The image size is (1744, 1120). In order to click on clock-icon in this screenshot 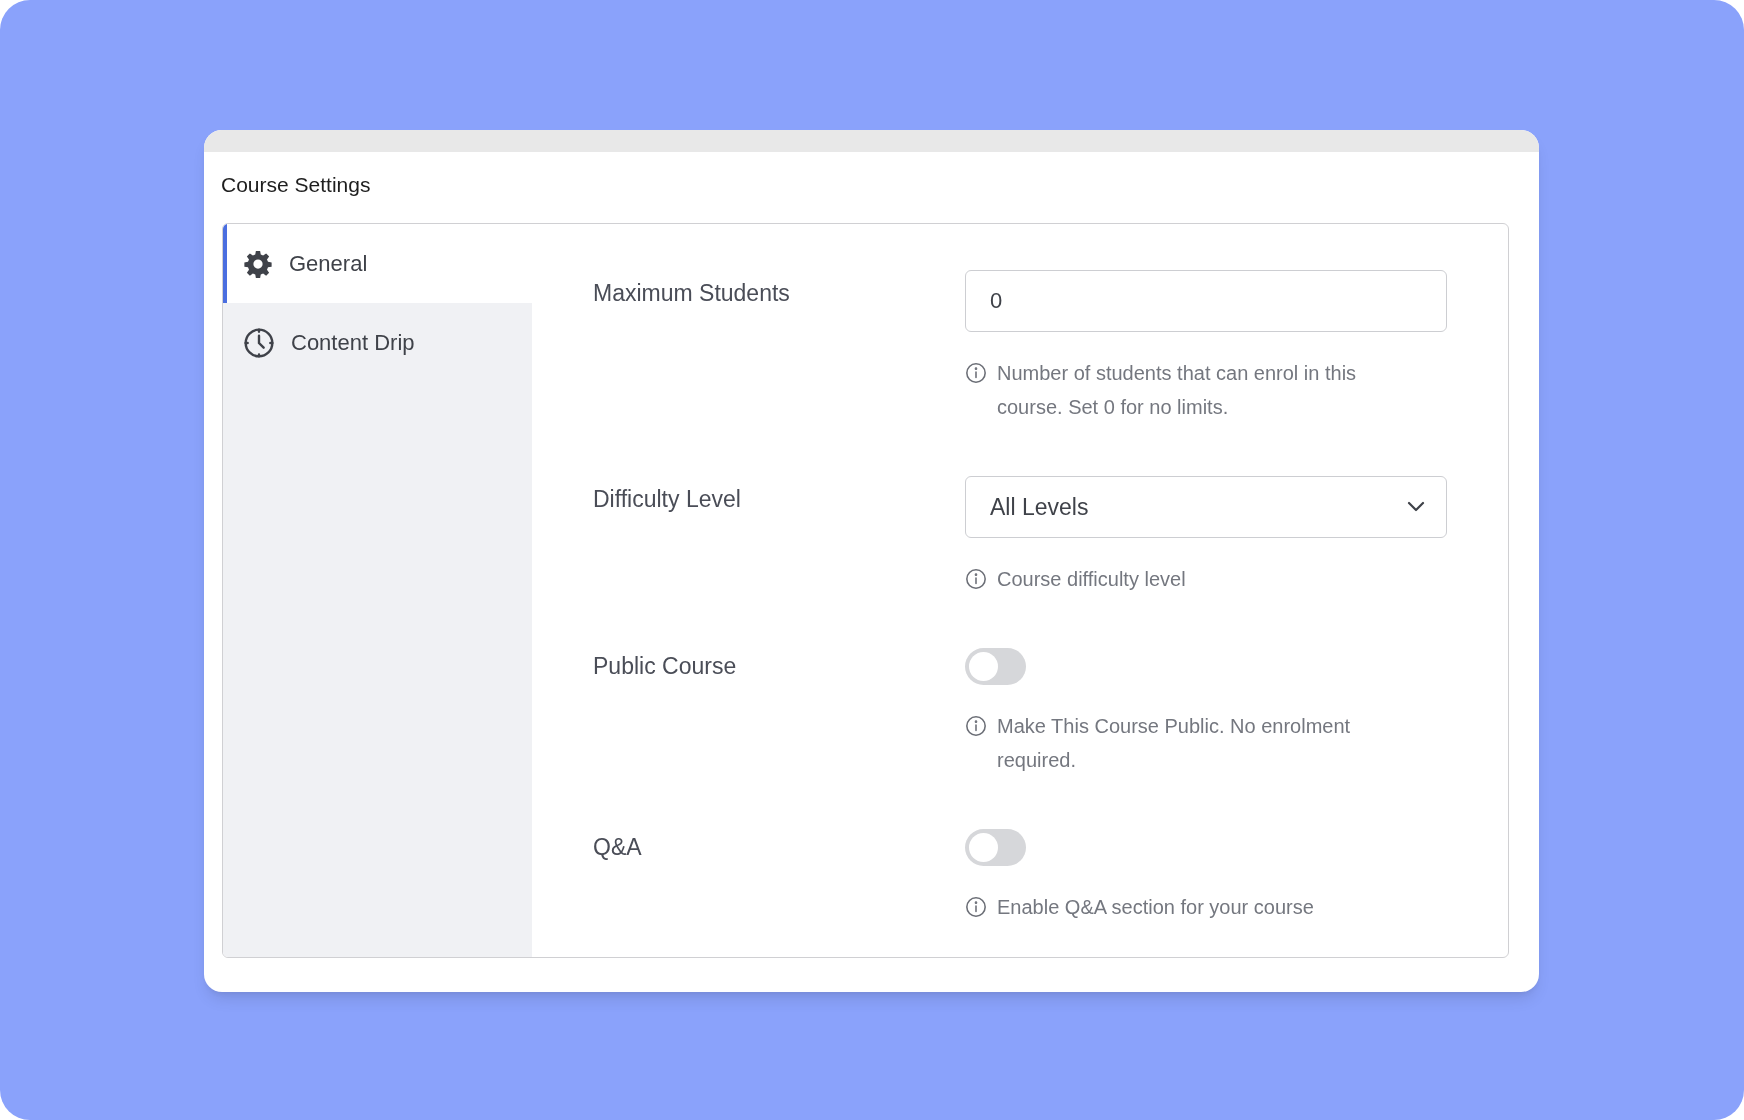, I will do `click(259, 342)`.